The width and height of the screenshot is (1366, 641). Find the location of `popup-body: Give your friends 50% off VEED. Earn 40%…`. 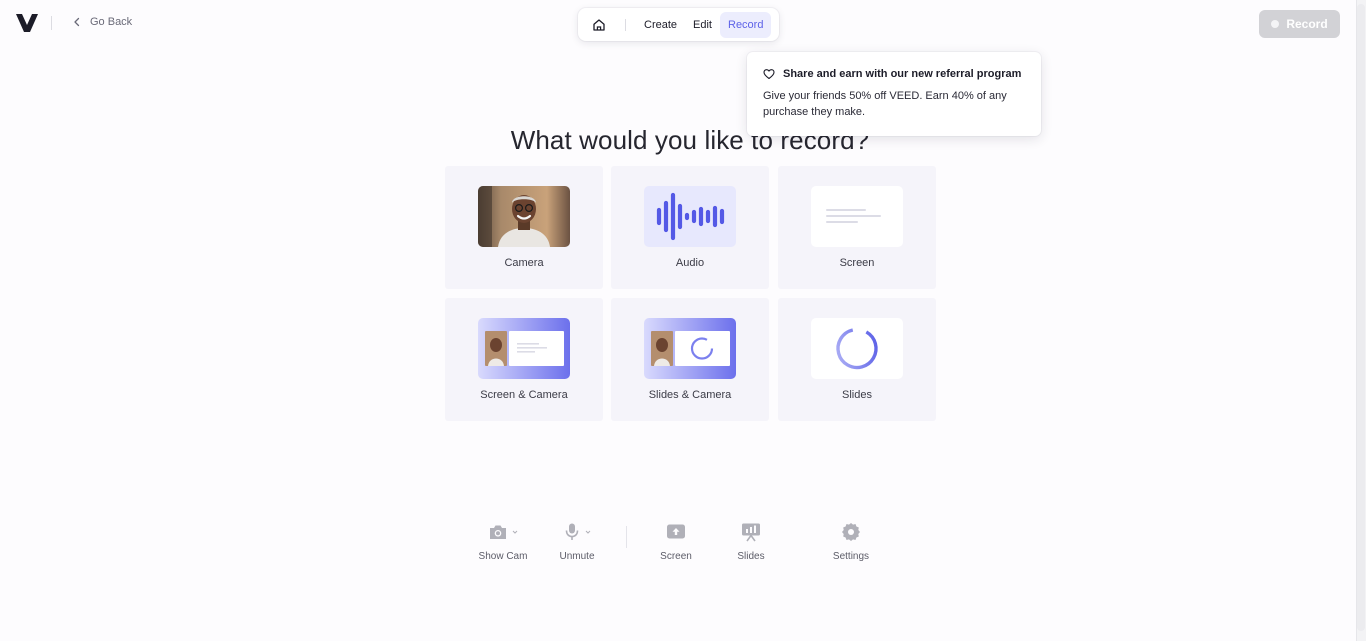

popup-body: Give your friends 50% off VEED. Earn 40%… is located at coordinates (885, 104).